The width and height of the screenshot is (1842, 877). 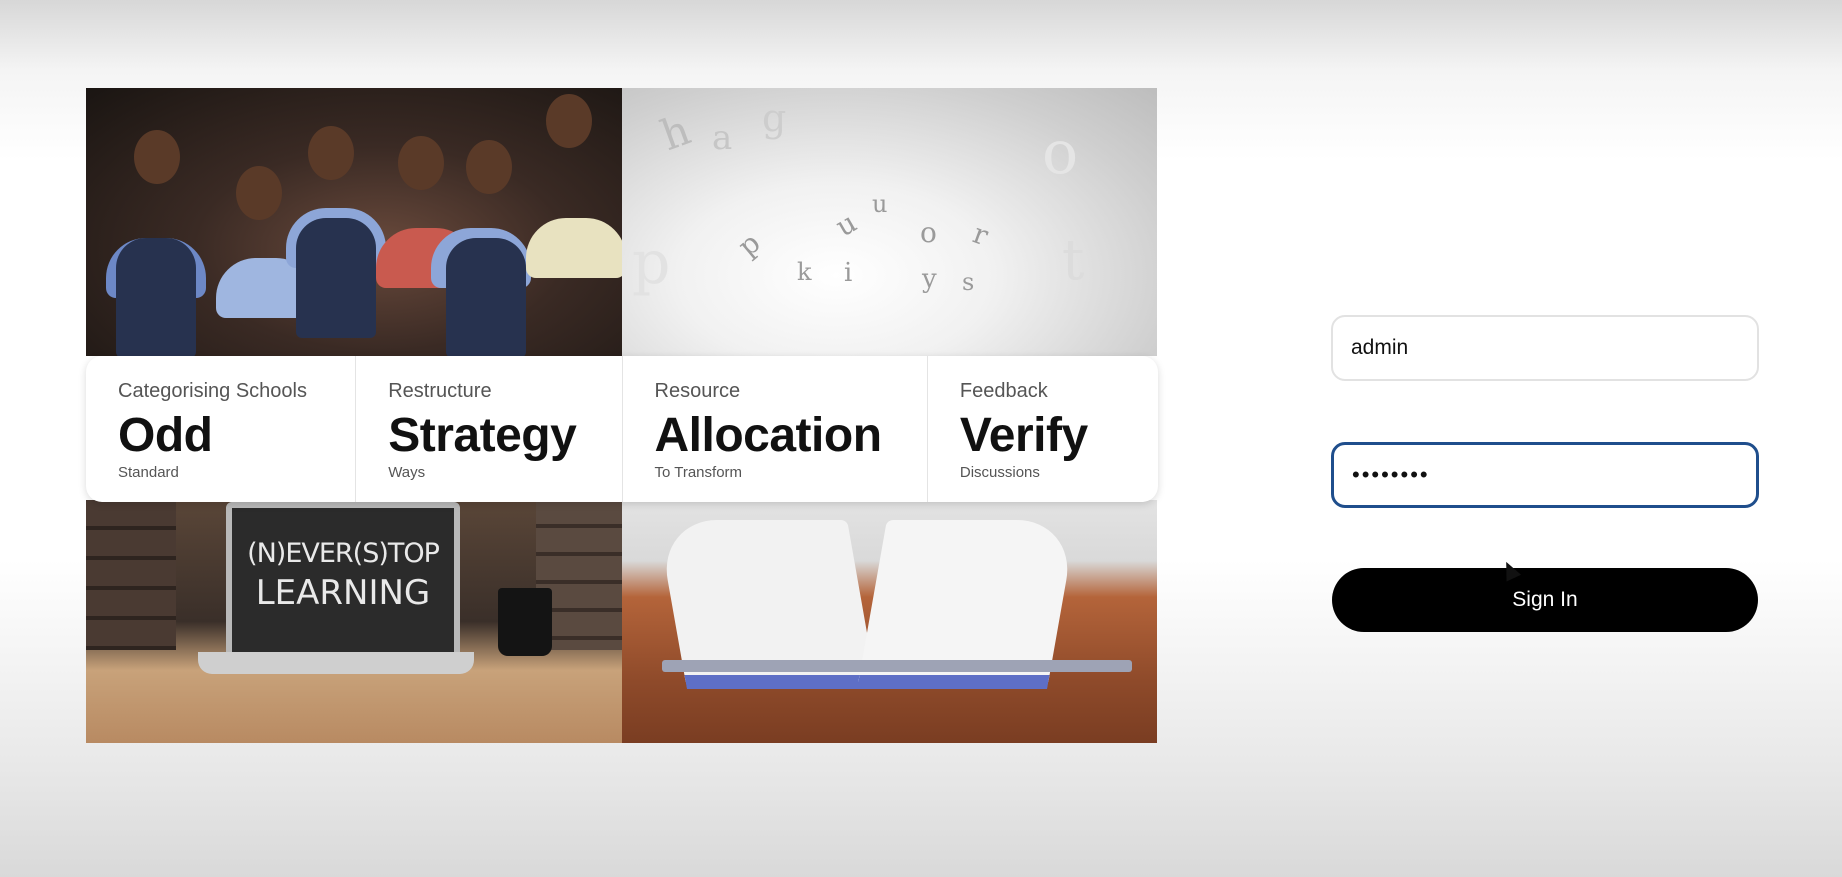 What do you see at coordinates (1023, 435) in the screenshot?
I see `feature-title: Verify` at bounding box center [1023, 435].